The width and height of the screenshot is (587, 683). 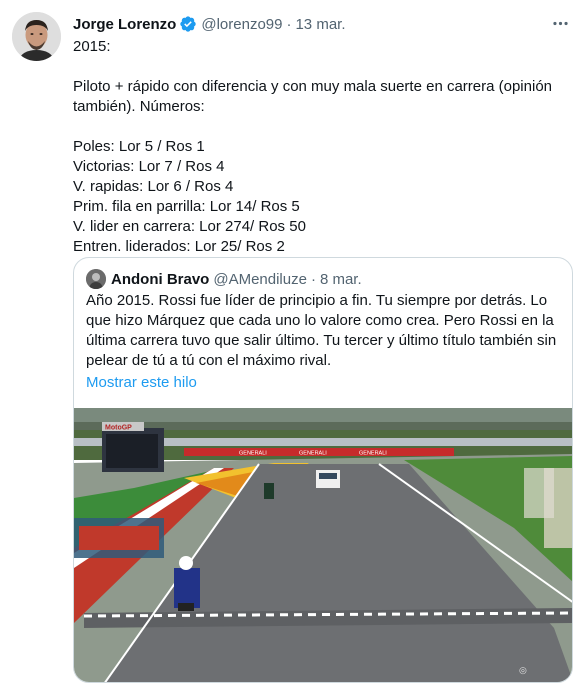 I want to click on tweet-date: 13 mar., so click(x=320, y=24).